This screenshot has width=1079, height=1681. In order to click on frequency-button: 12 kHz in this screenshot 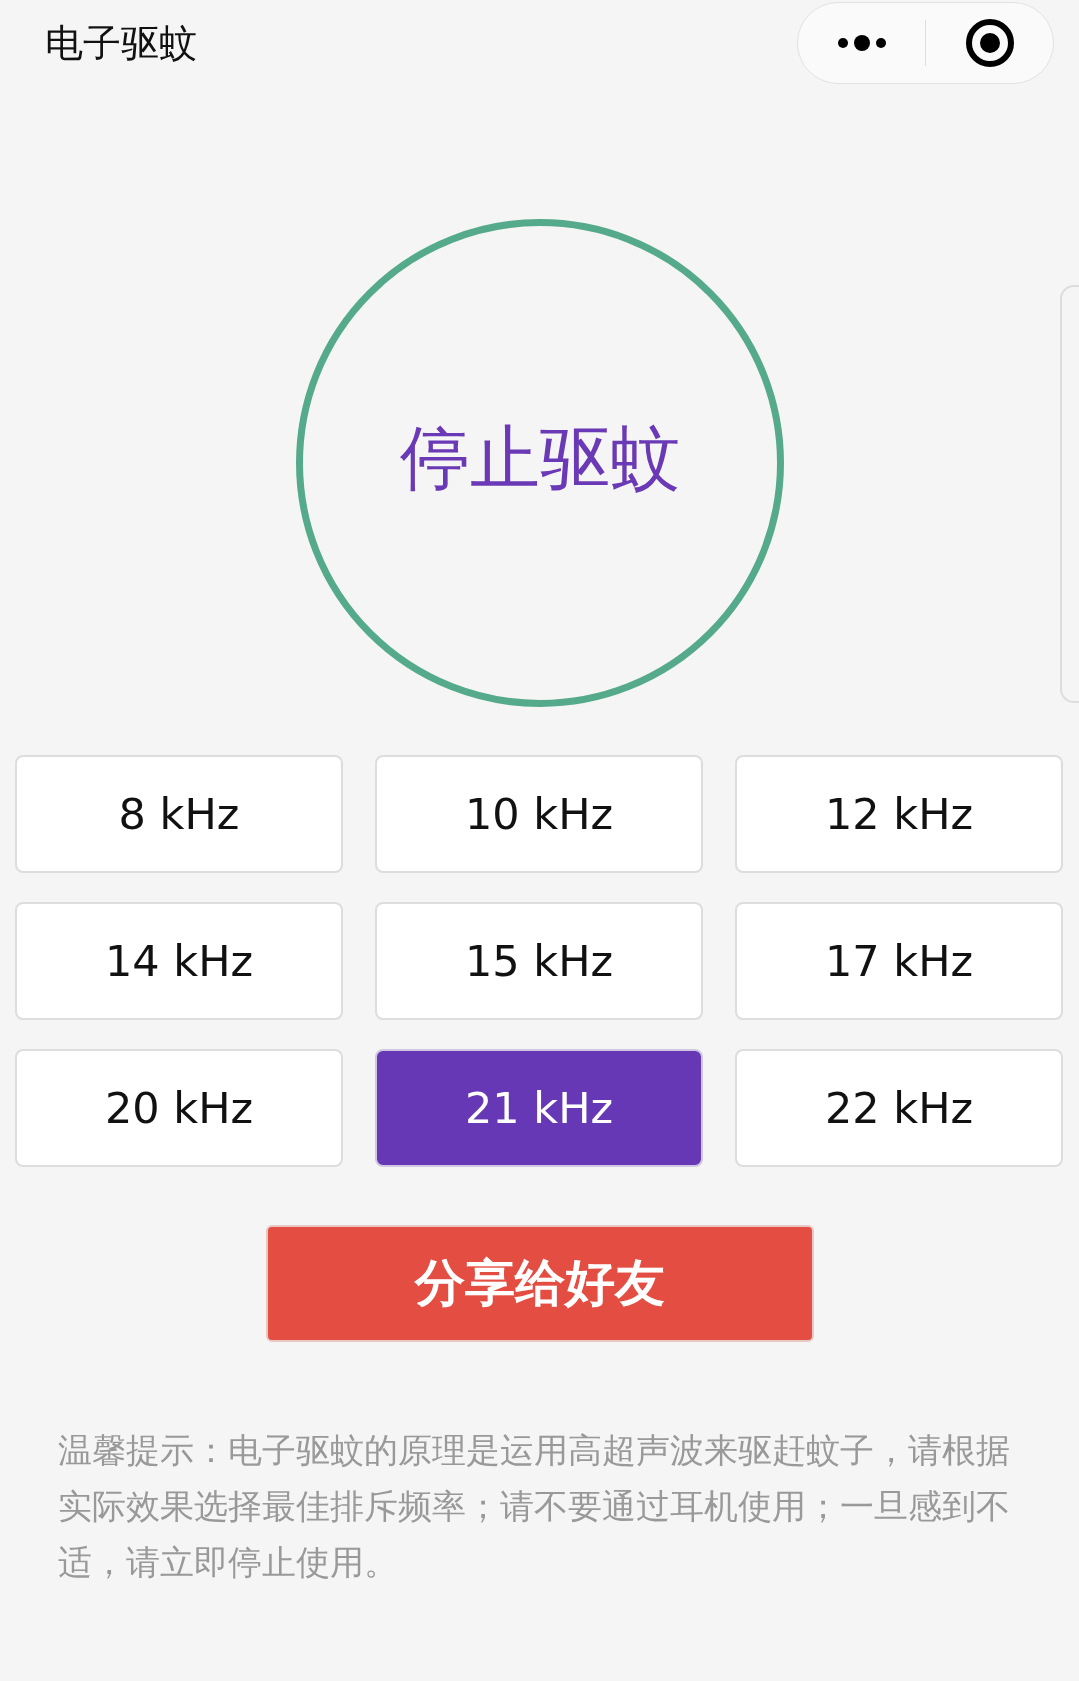, I will do `click(899, 814)`.